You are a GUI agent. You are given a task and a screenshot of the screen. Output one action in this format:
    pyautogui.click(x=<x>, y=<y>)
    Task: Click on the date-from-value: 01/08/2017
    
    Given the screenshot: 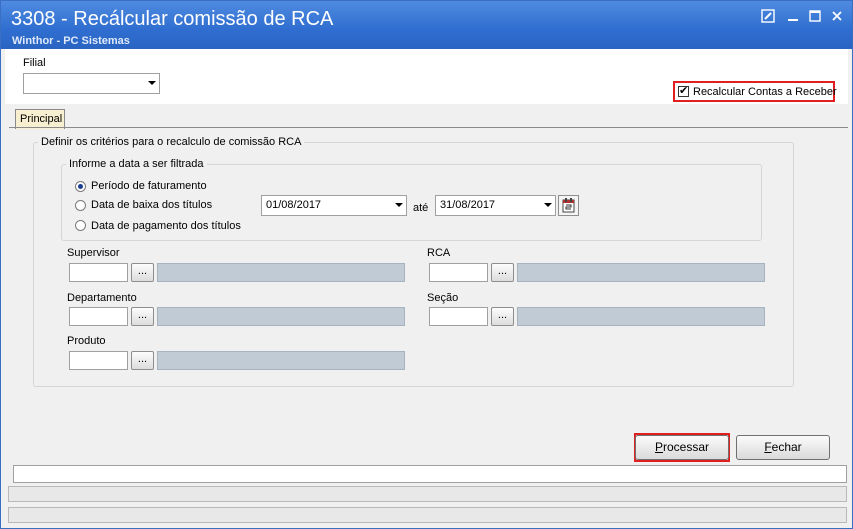 What is the action you would take?
    pyautogui.click(x=294, y=205)
    